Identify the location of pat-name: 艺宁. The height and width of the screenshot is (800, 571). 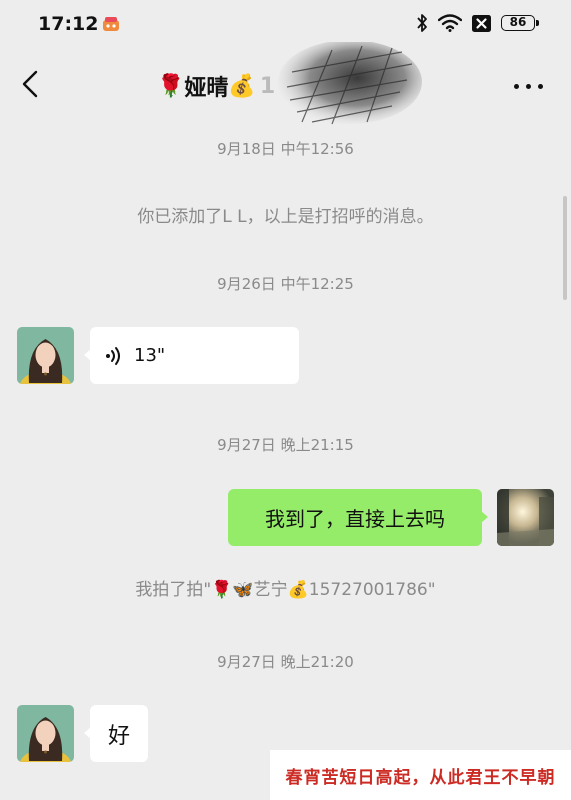
(270, 590).